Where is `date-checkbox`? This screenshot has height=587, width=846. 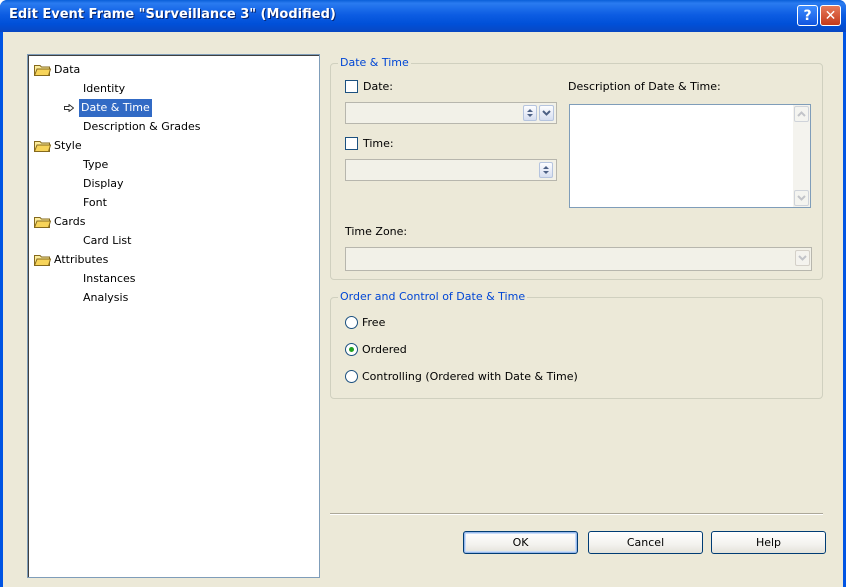
date-checkbox is located at coordinates (351, 86).